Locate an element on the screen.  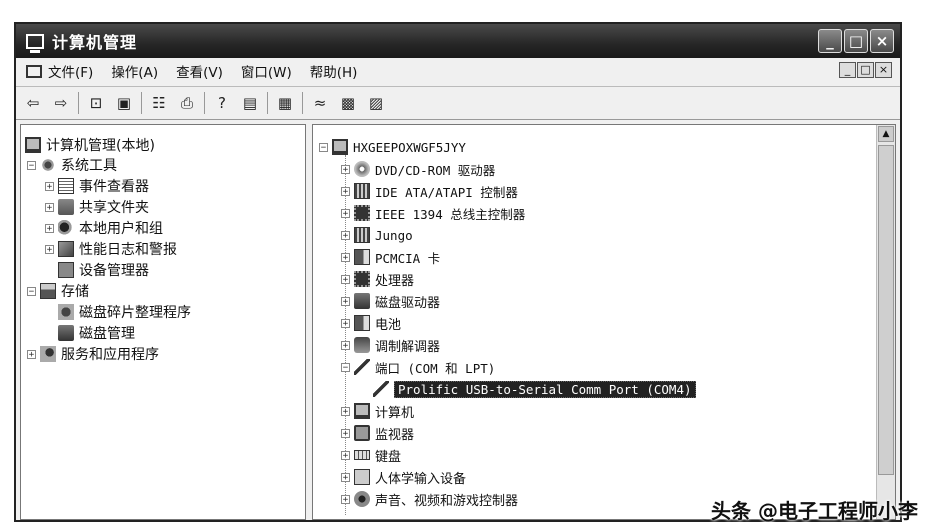
computer-icon is located at coordinates (340, 147).